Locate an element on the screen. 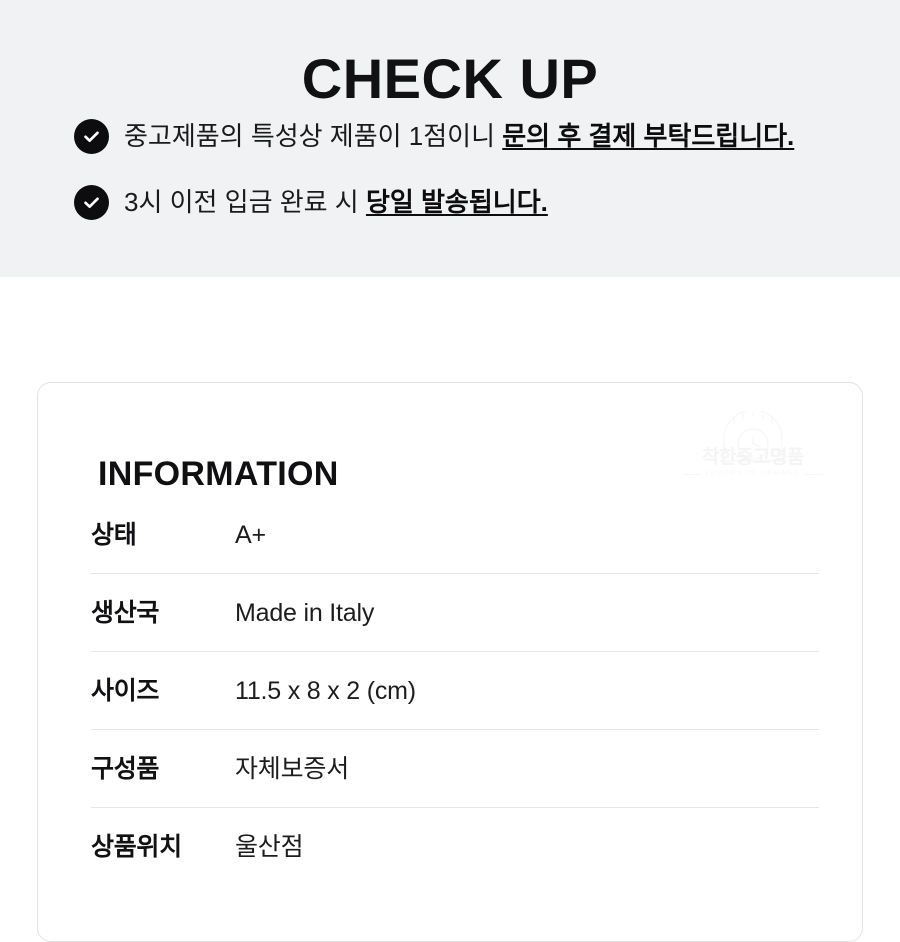 This screenshot has height=942, width=900. list-item: 중고제품의 특성상 제품이 1점이니 문의 후 결제 부탁드립니다. is located at coordinates (469, 136).